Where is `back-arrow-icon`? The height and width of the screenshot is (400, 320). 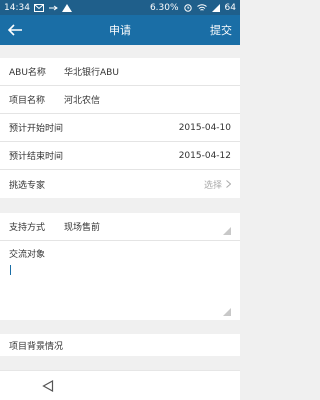
back-arrow-icon is located at coordinates (14, 30).